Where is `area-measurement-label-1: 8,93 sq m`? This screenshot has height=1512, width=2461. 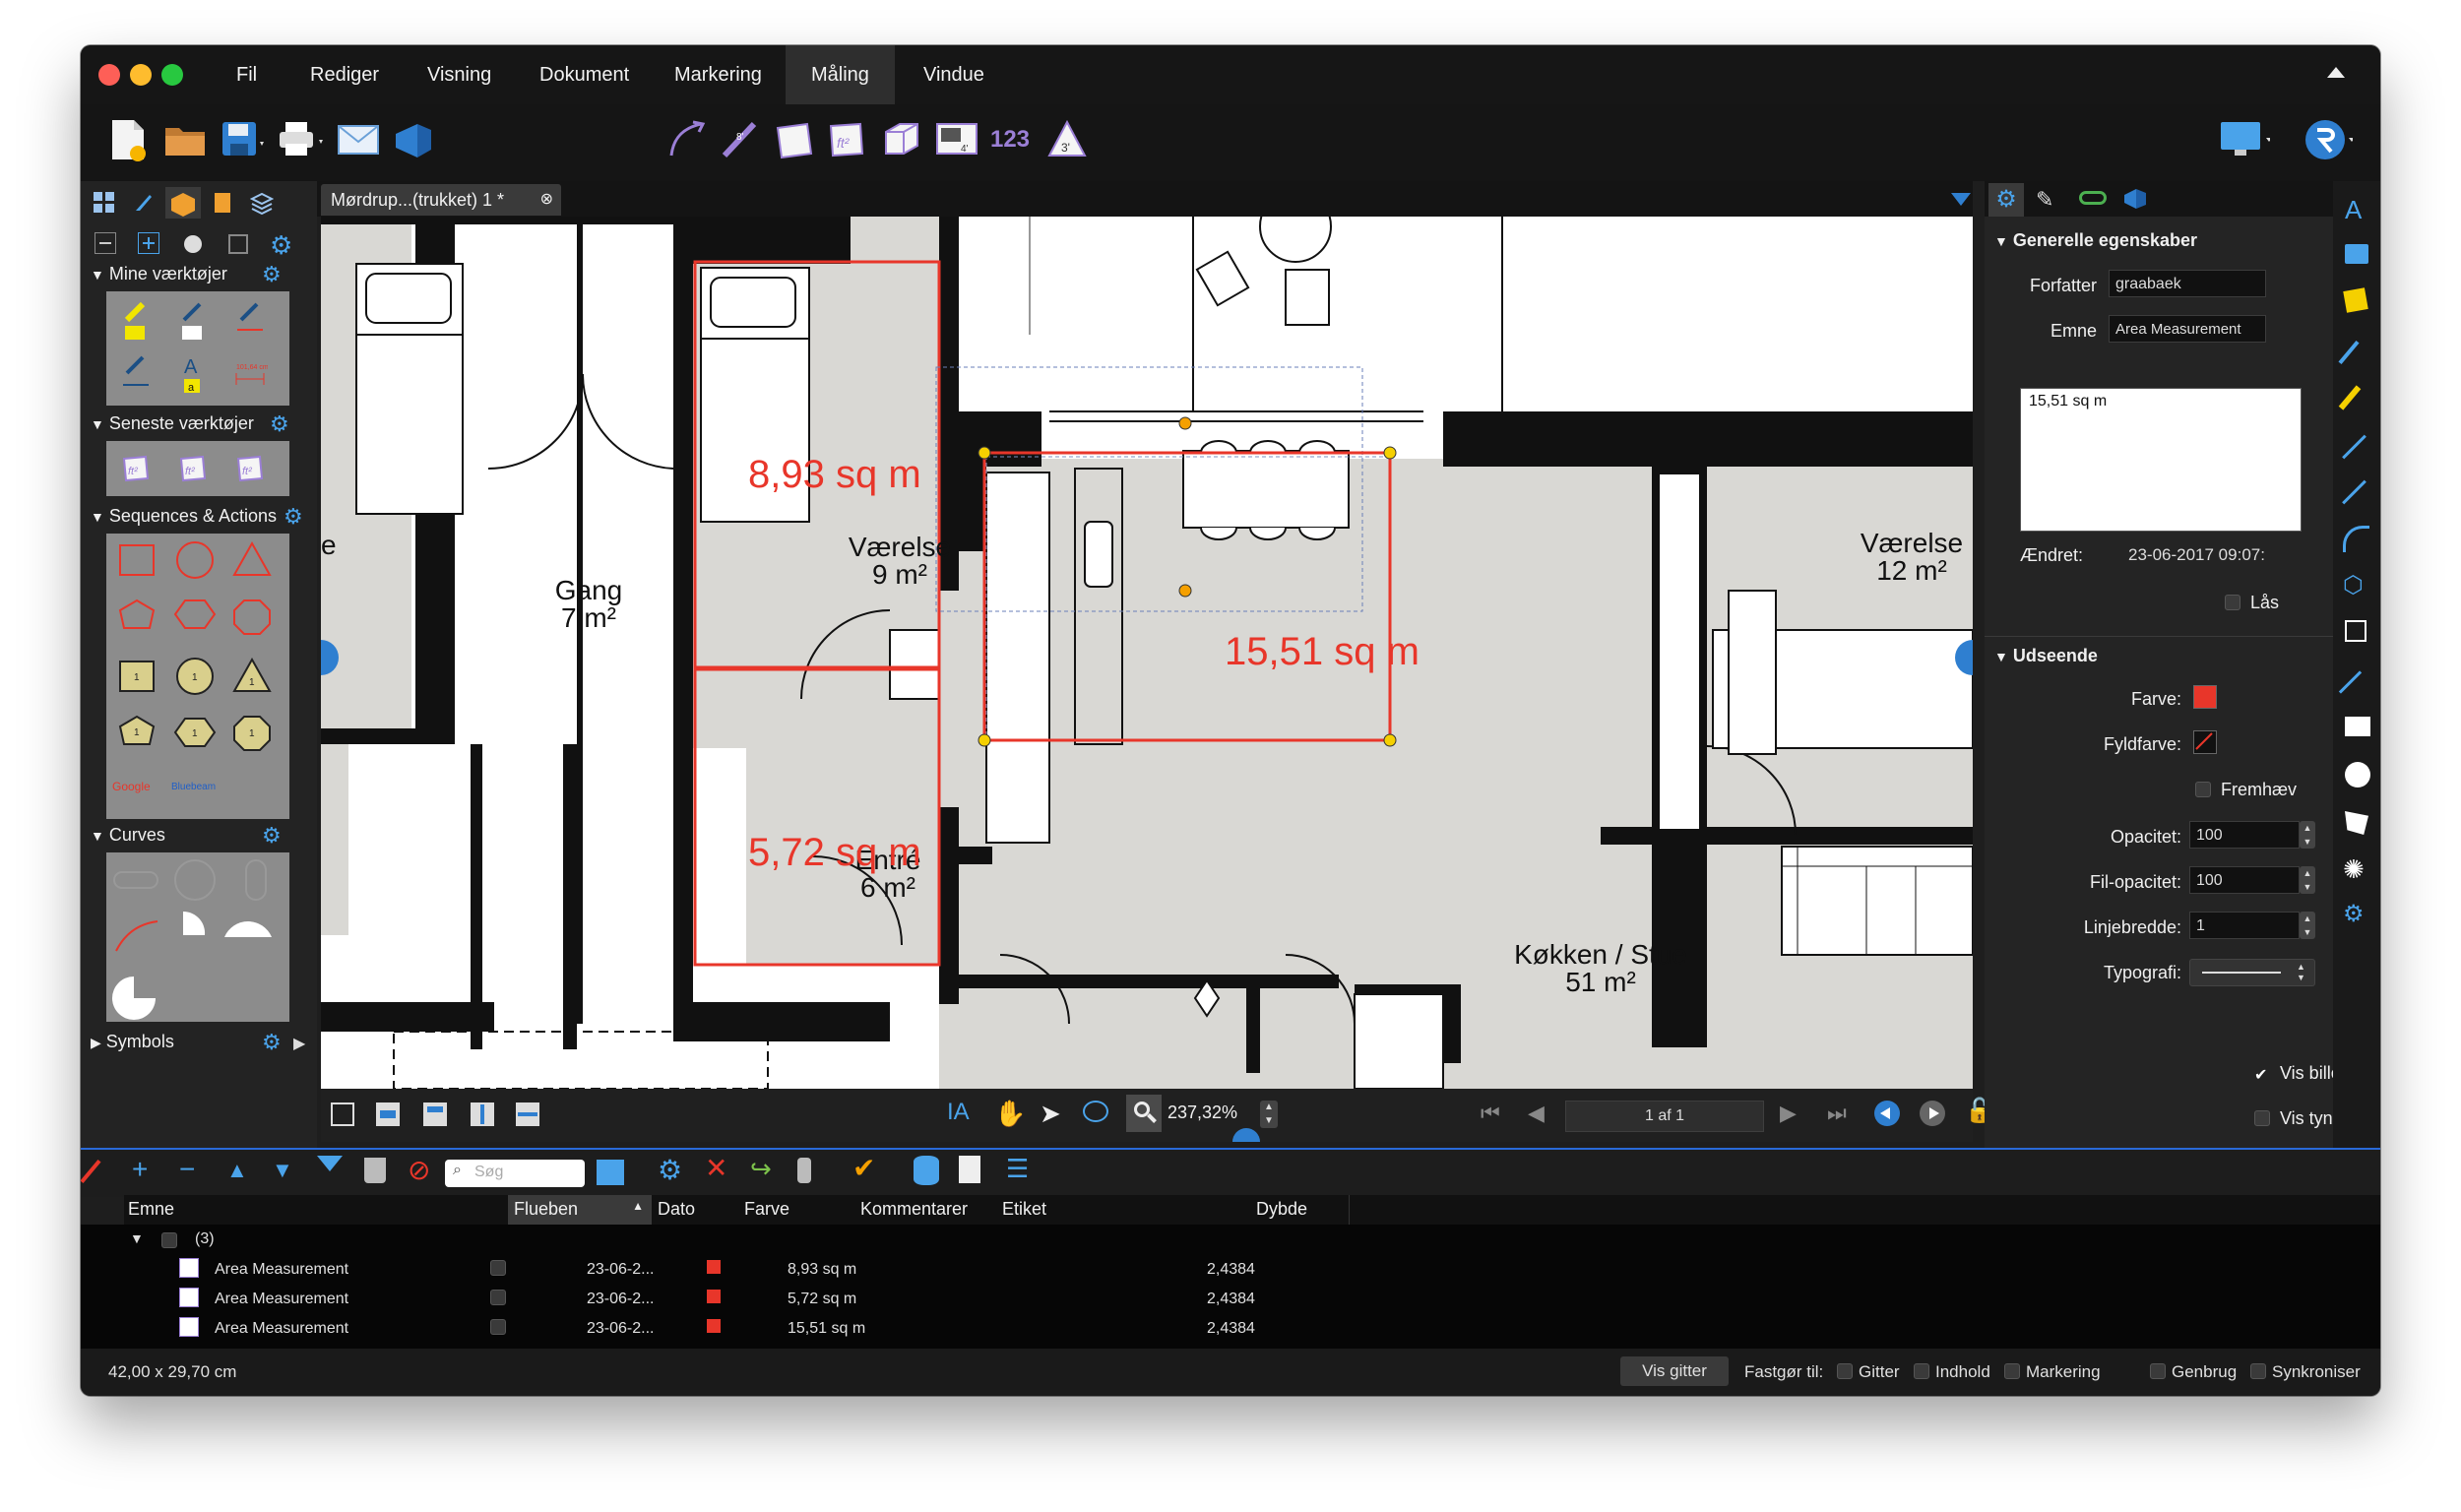
area-measurement-label-1: 8,93 sq m is located at coordinates (834, 475).